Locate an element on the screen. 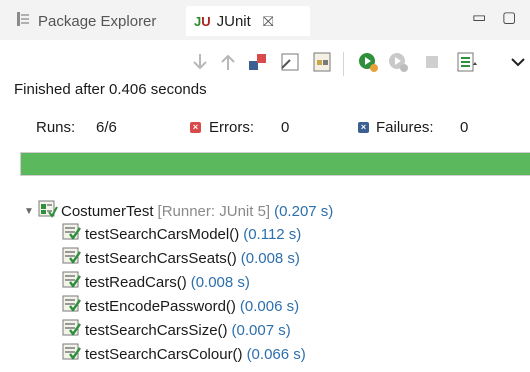 This screenshot has height=372, width=530. test-case-name: testEncodePassword() is located at coordinates (160, 306).